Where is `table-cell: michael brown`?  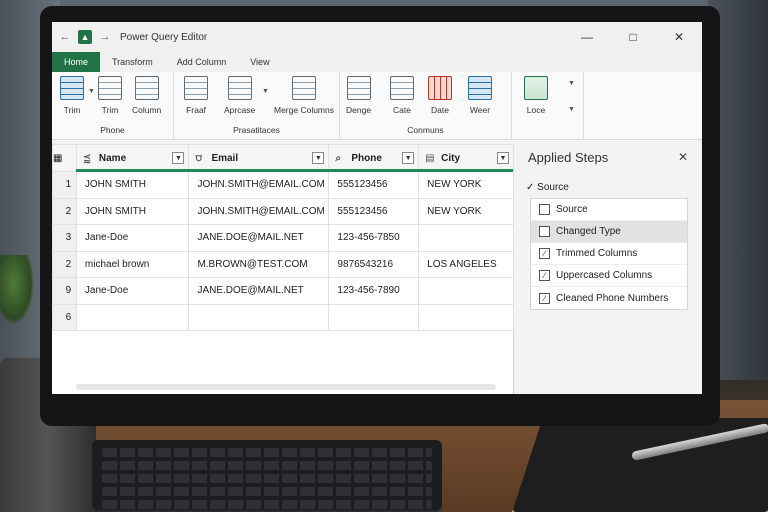
table-cell: michael brown is located at coordinates (132, 264).